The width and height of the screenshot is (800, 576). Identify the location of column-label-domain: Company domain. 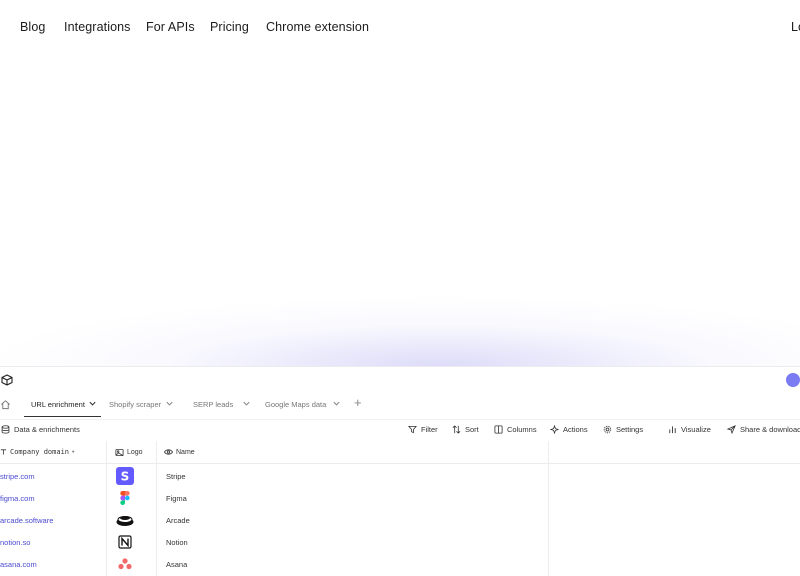
(40, 452).